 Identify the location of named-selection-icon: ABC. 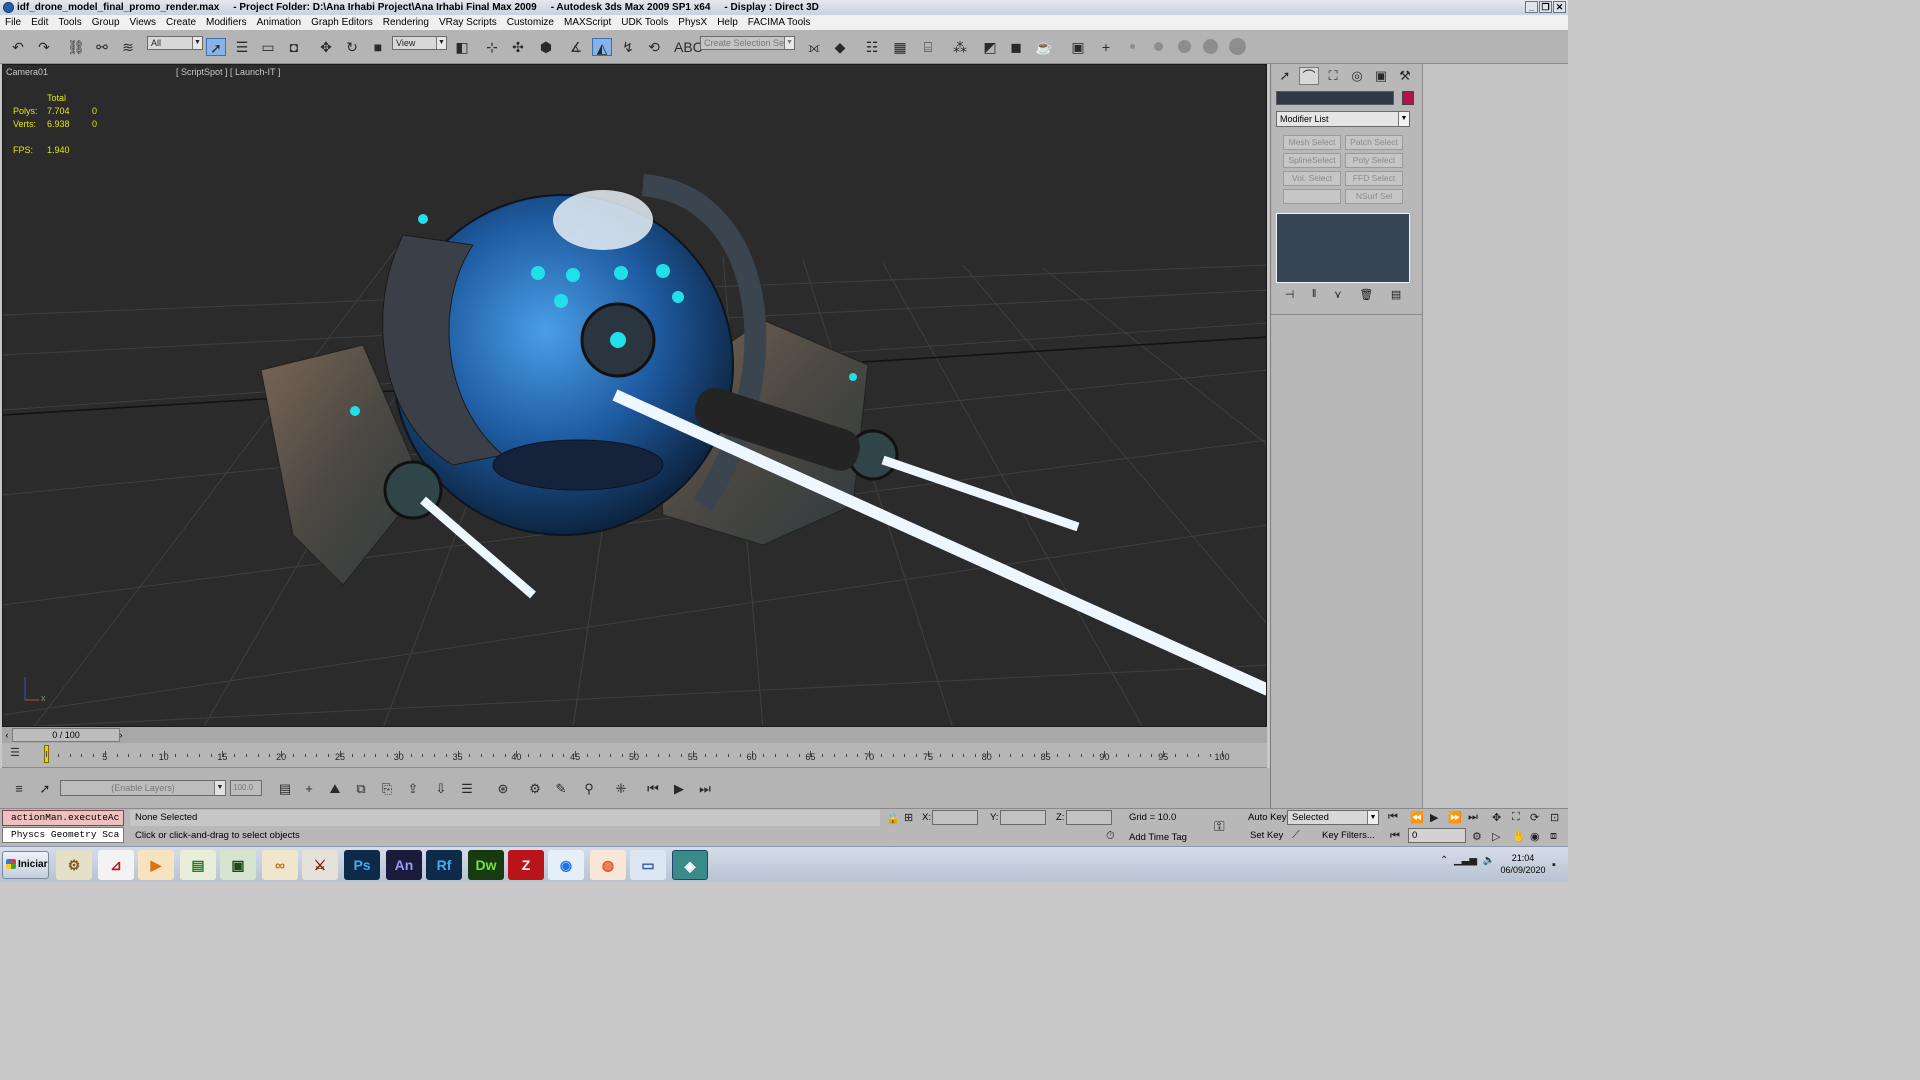
(688, 47).